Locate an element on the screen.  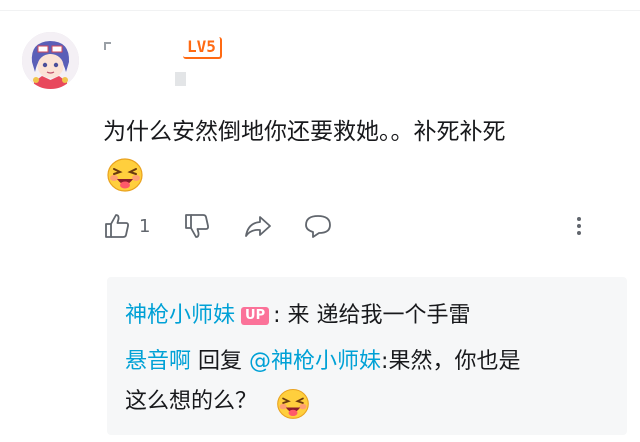
dislike-button is located at coordinates (197, 226).